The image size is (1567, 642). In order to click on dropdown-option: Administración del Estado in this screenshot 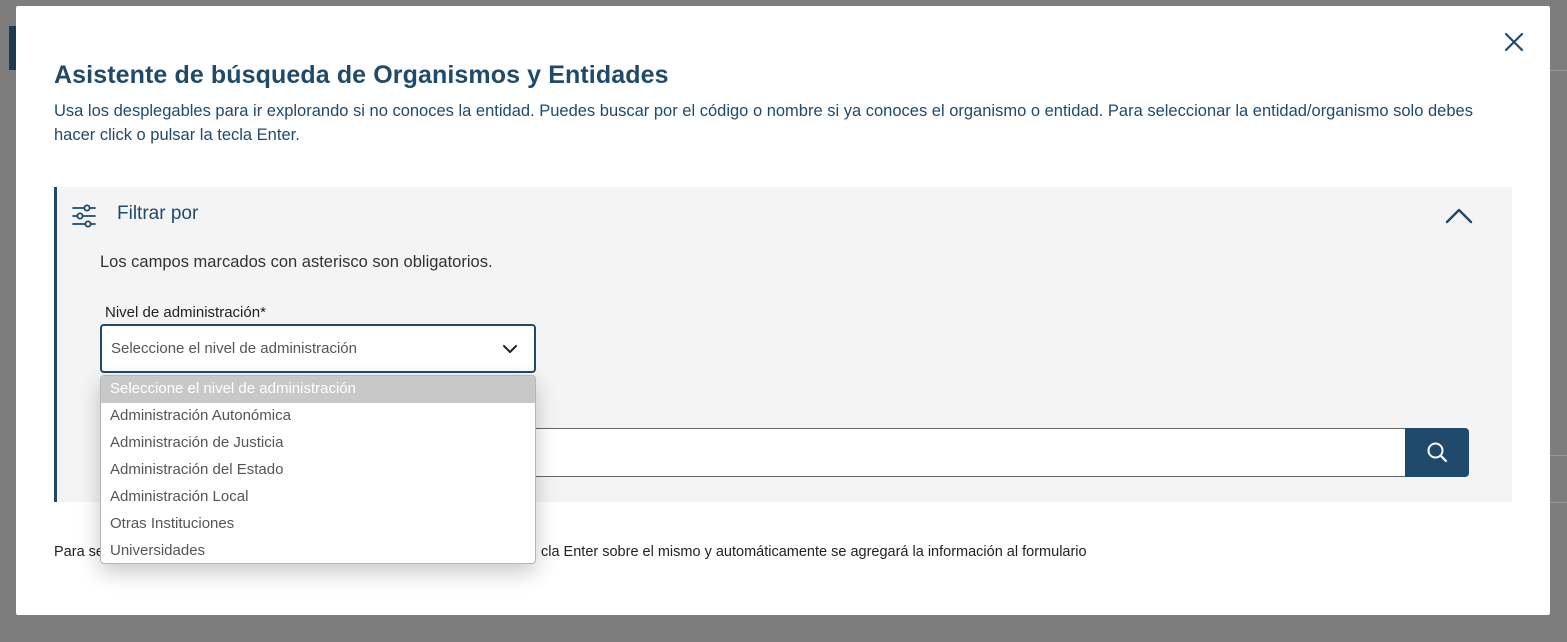, I will do `click(318, 470)`.